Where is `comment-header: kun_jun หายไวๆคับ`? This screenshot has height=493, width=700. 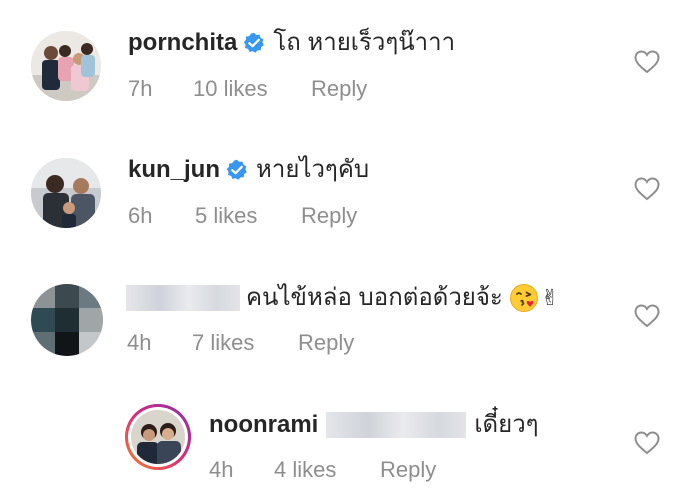
comment-header: kun_jun หายไวๆคับ is located at coordinates (248, 170).